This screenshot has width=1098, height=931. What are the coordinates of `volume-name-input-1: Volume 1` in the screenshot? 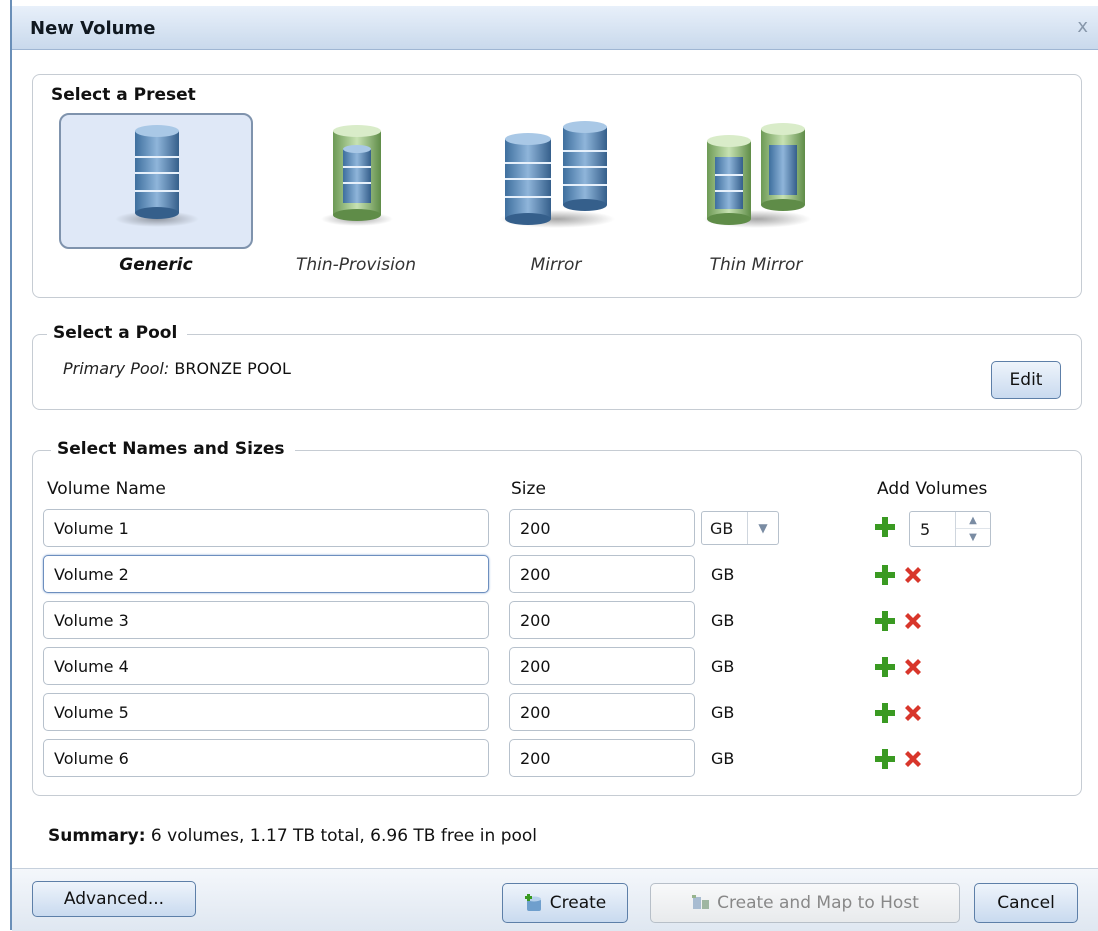 It's located at (266, 528).